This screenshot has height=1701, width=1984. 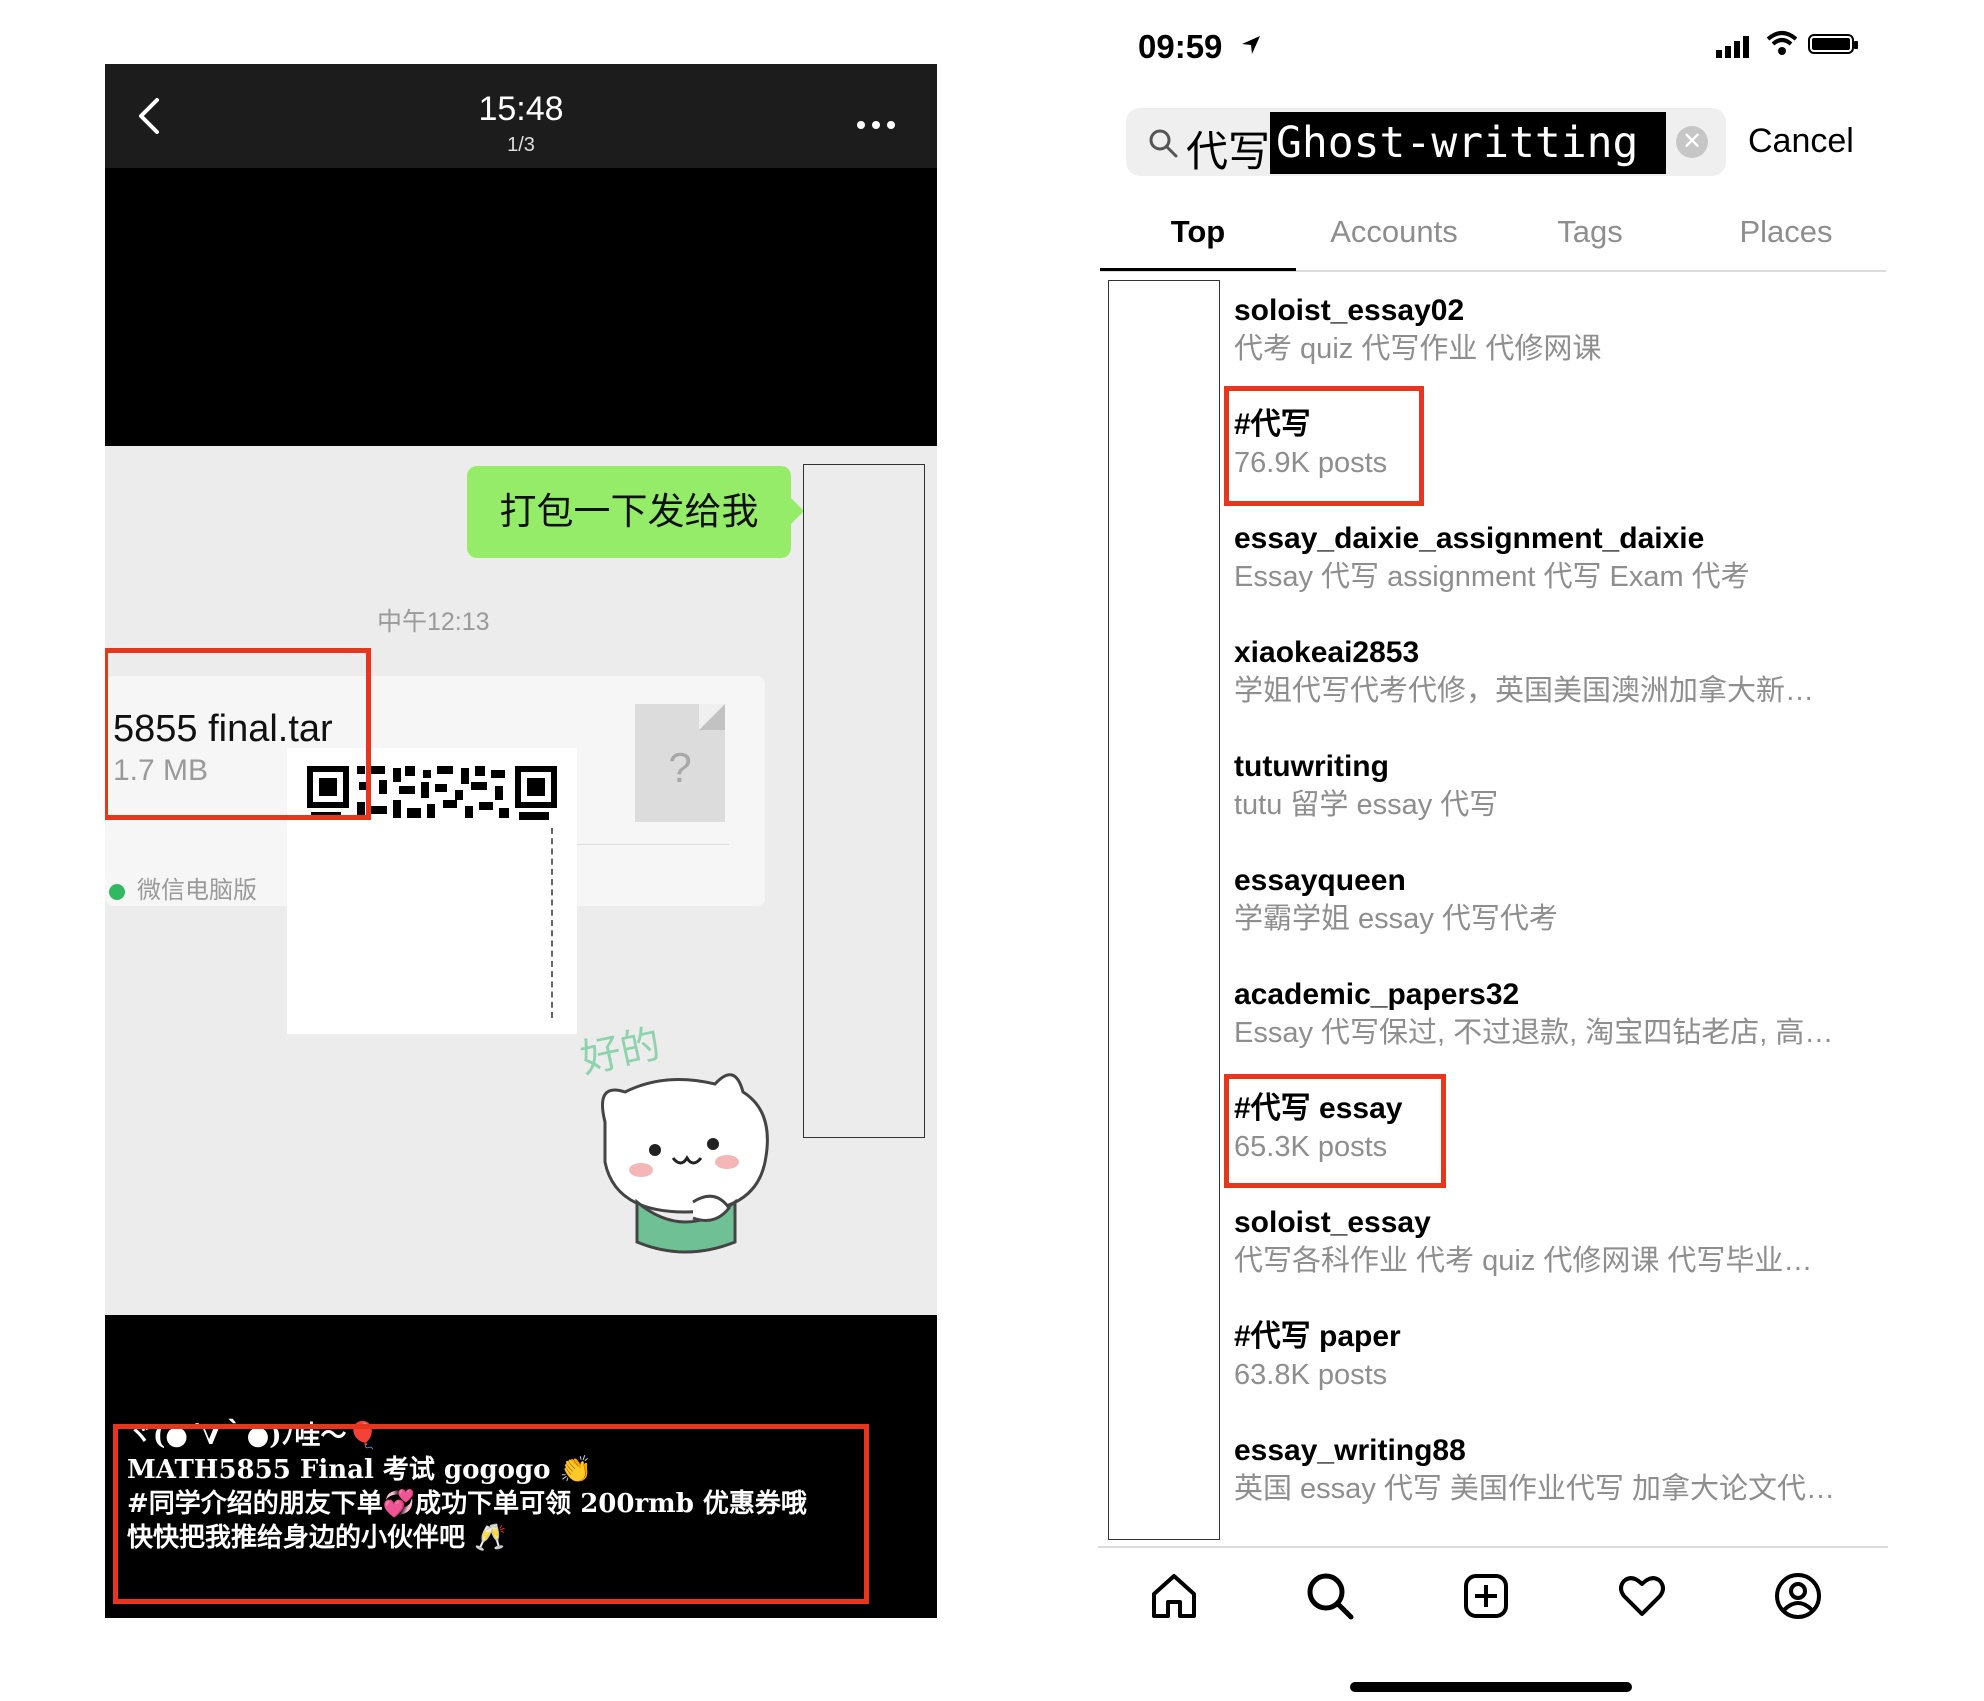 What do you see at coordinates (1335, 1131) in the screenshot?
I see `highlight-box-tag-daixie-essay` at bounding box center [1335, 1131].